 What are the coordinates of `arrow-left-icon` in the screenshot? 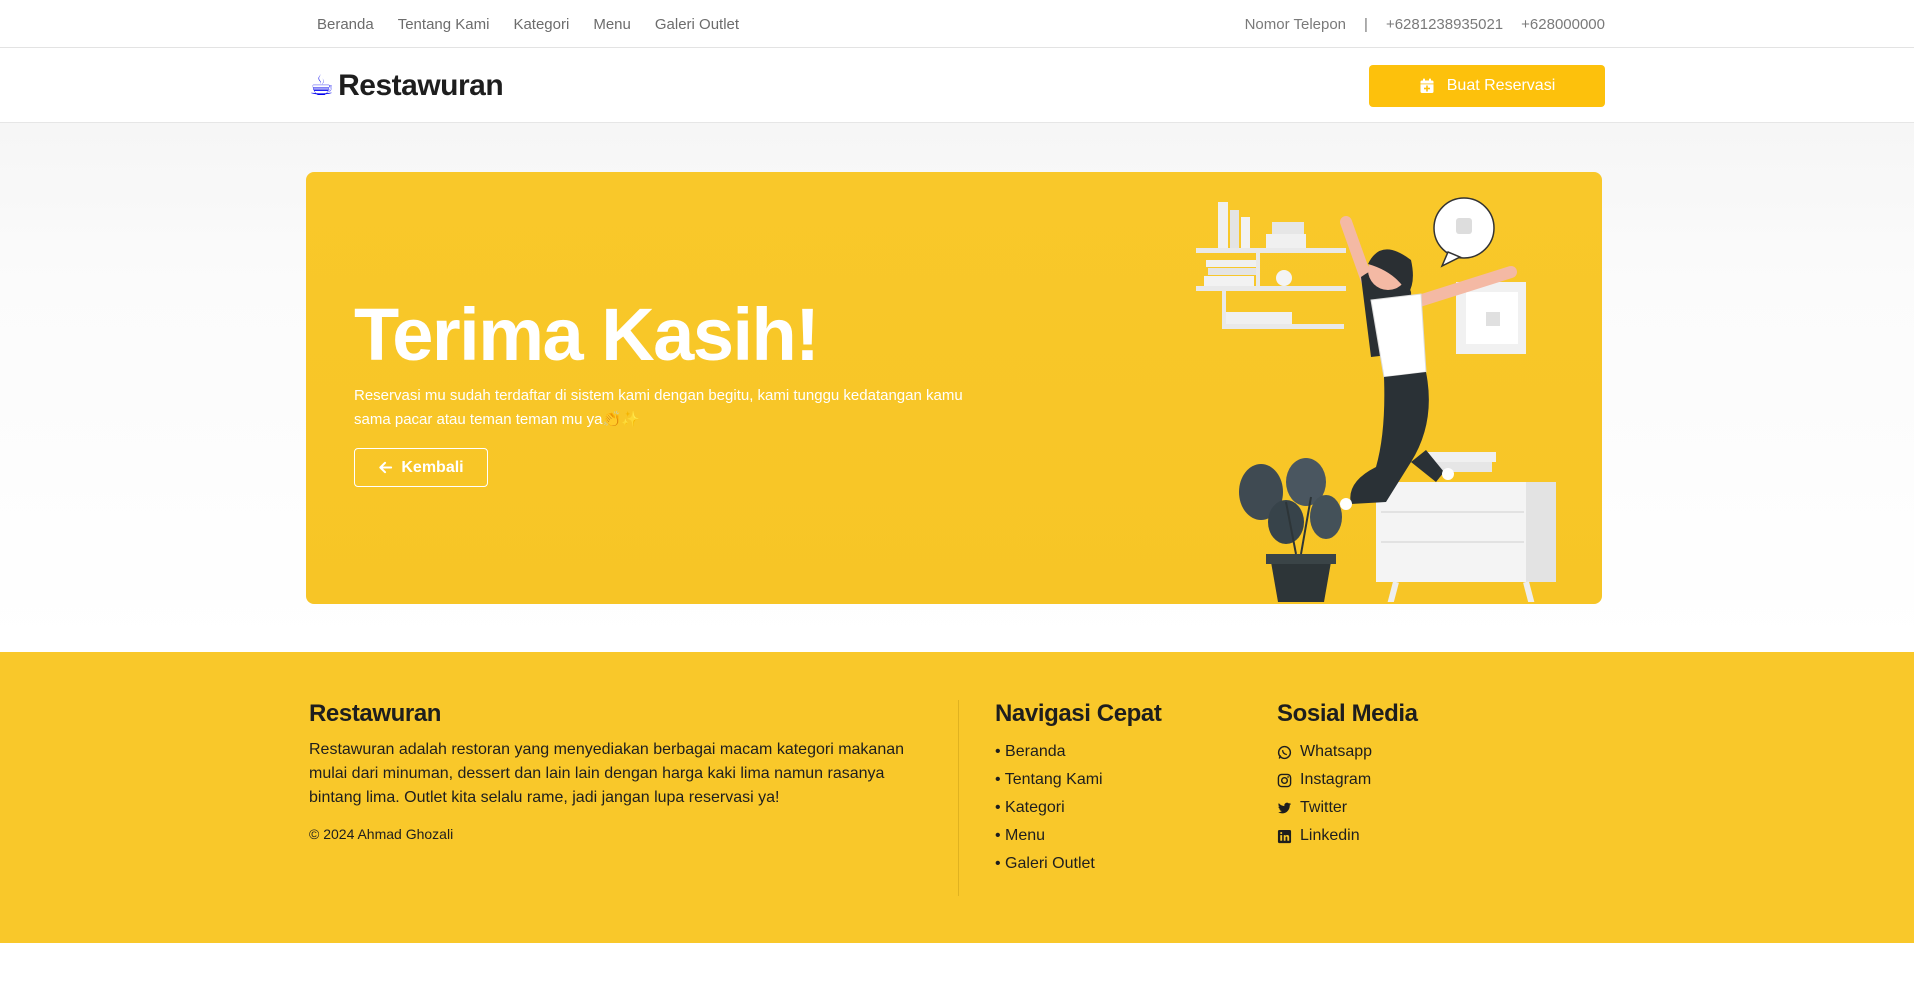 It's located at (386, 467).